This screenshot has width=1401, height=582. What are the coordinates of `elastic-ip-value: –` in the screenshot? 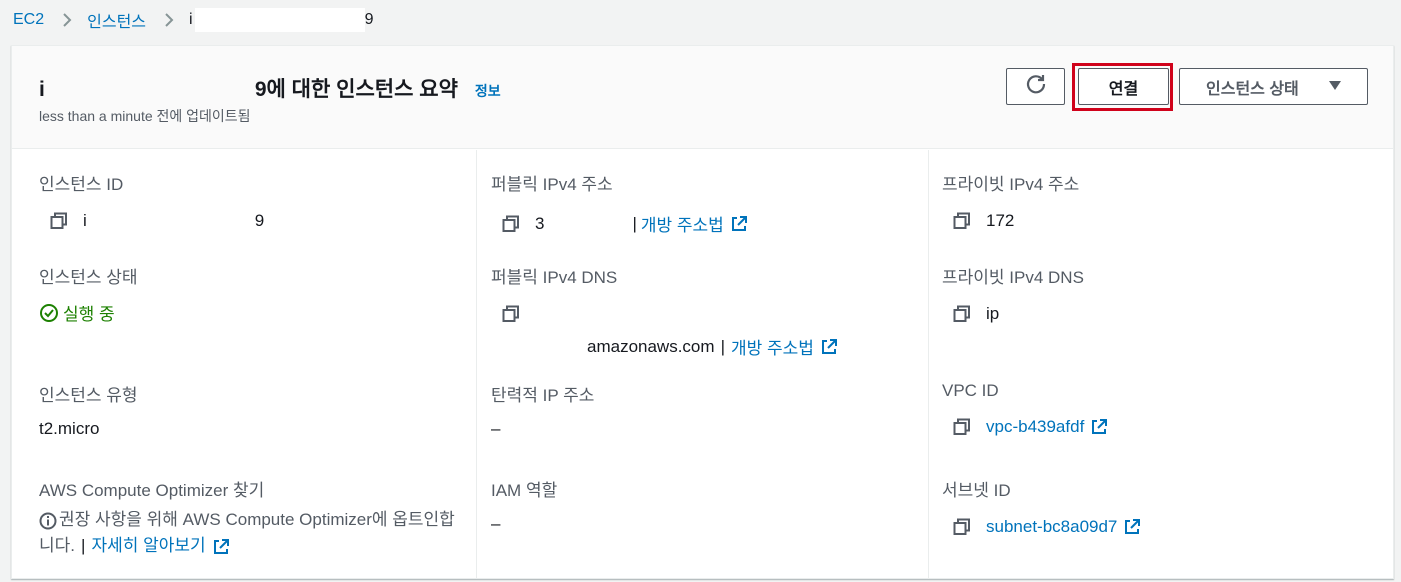 It's located at (496, 428).